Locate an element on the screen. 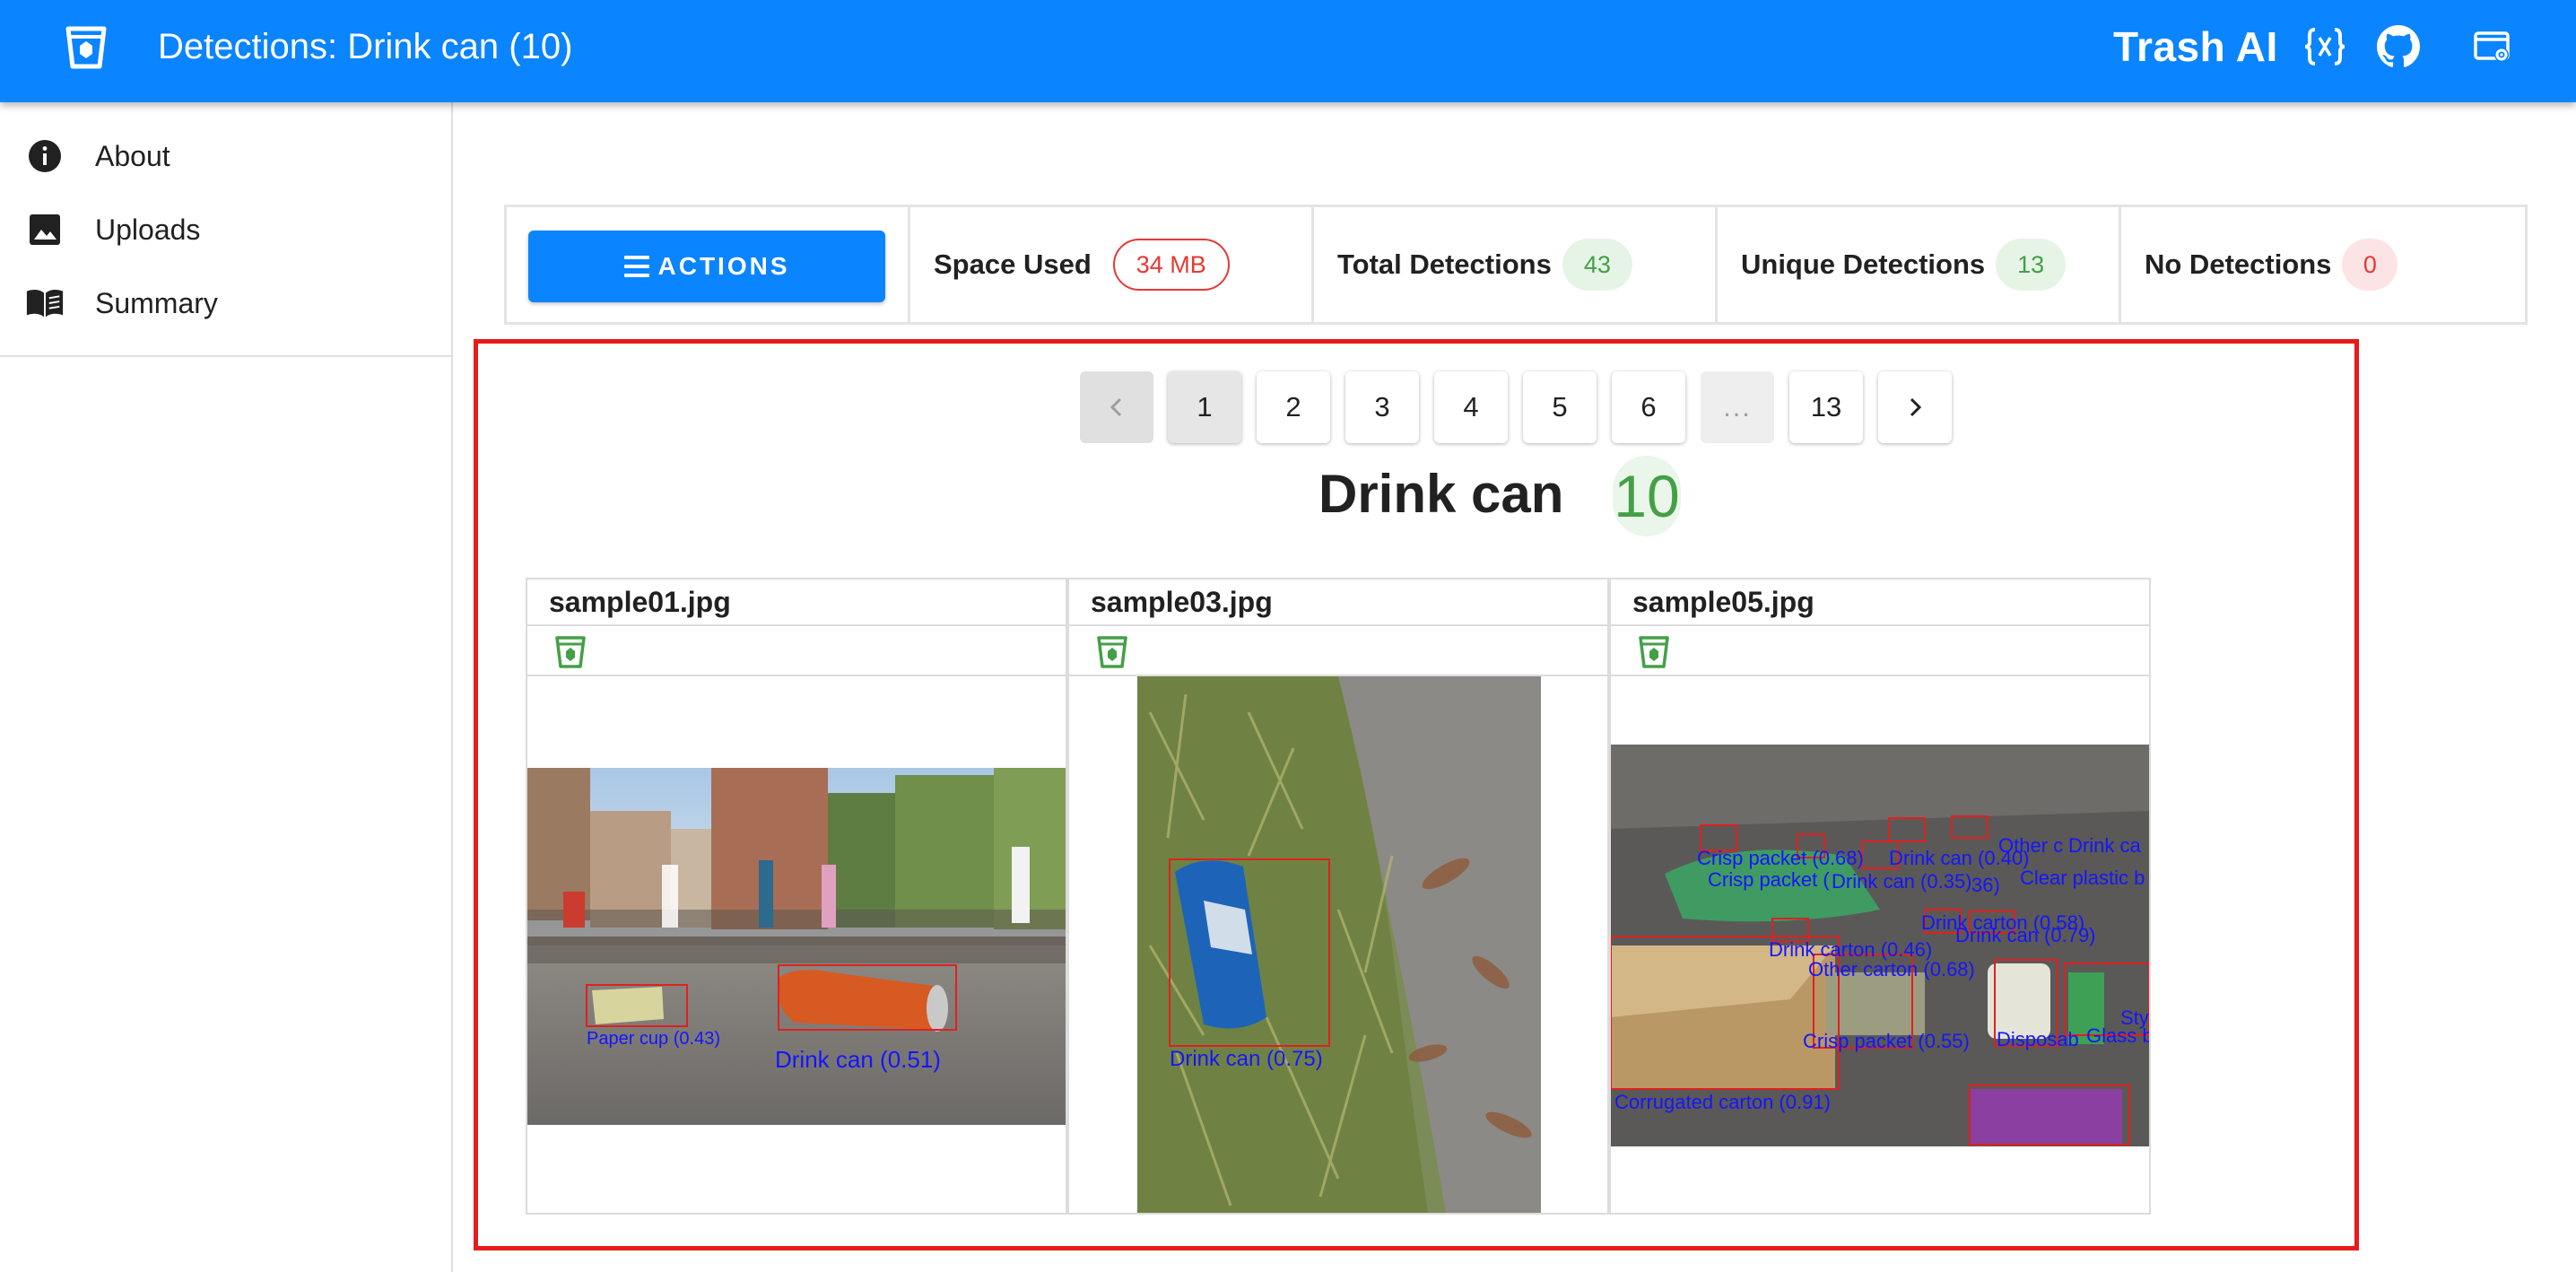 The image size is (2576, 1272). pagination-page-5: 5 is located at coordinates (1560, 407).